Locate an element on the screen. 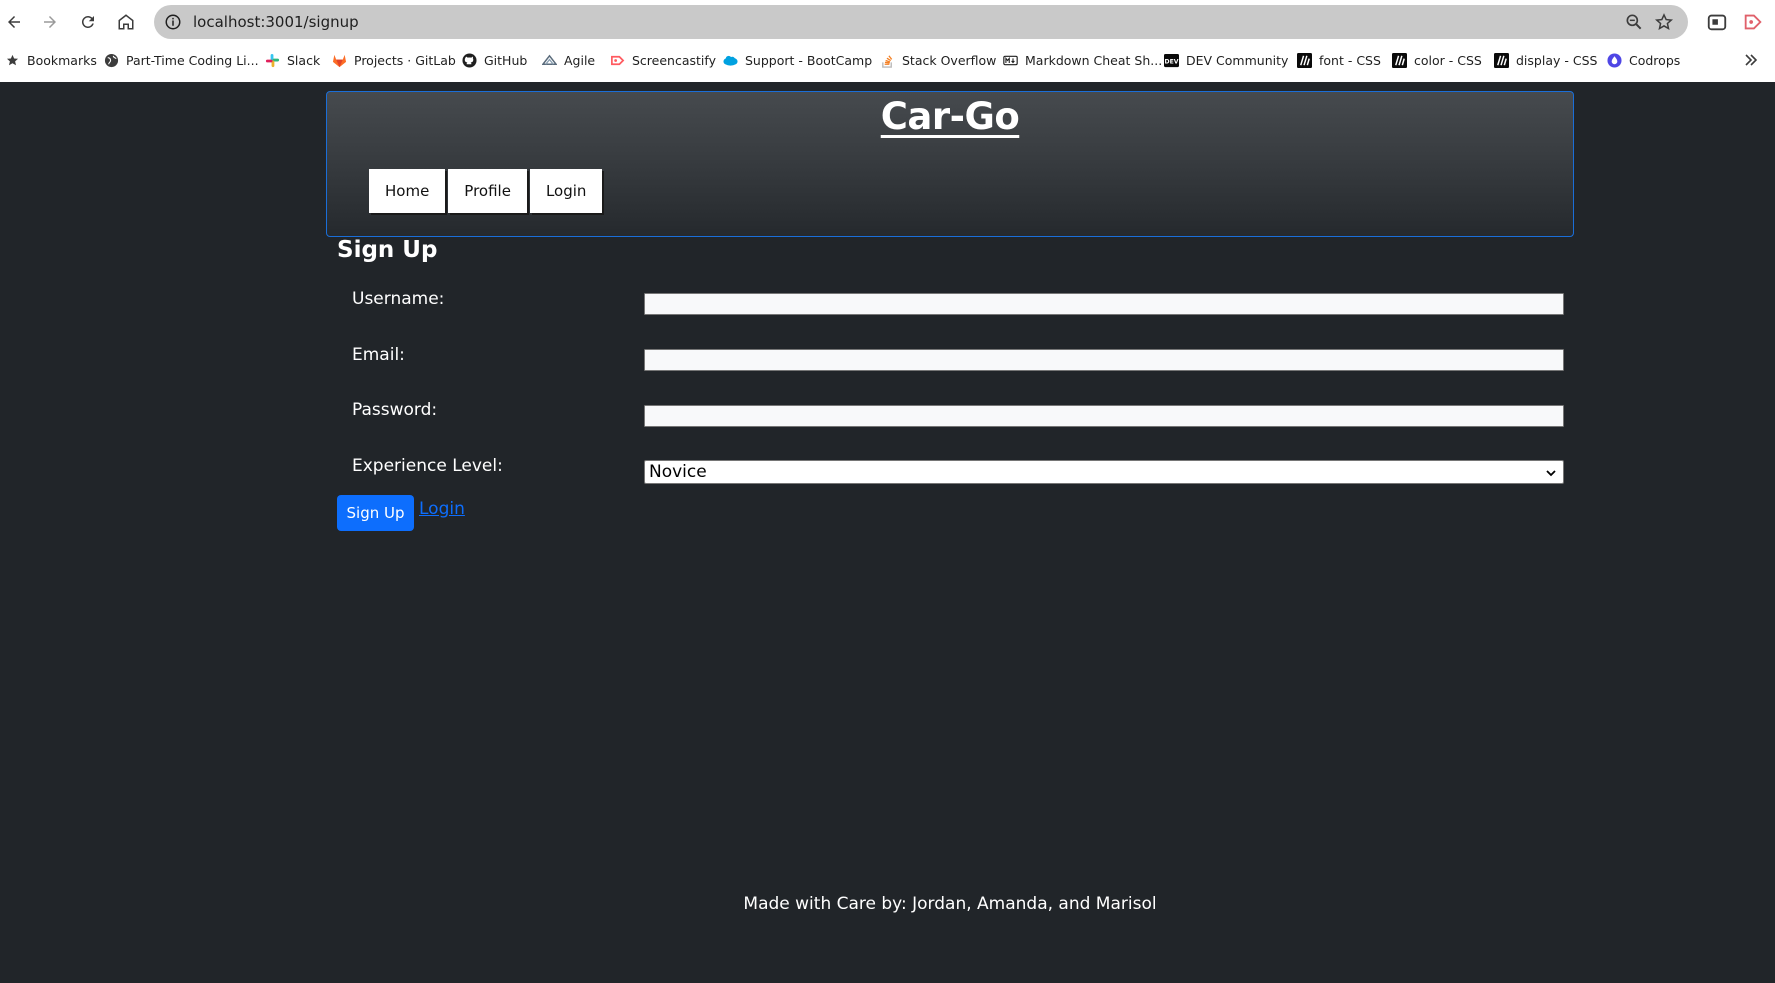  username-label: Username: is located at coordinates (398, 299).